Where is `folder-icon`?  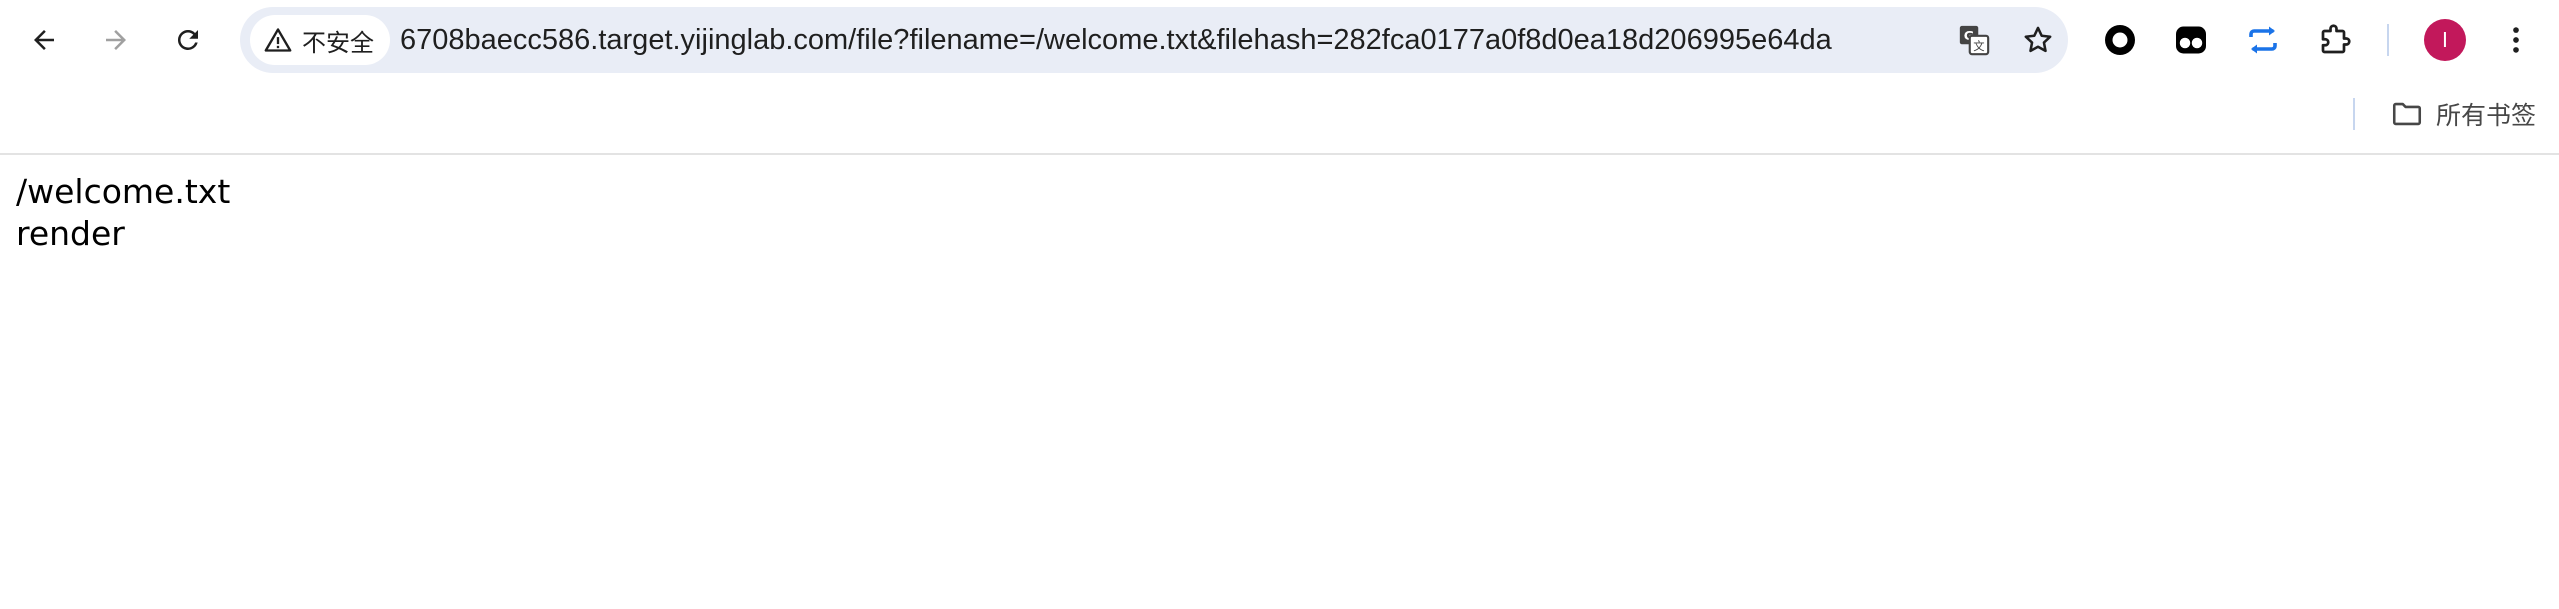
folder-icon is located at coordinates (2407, 114).